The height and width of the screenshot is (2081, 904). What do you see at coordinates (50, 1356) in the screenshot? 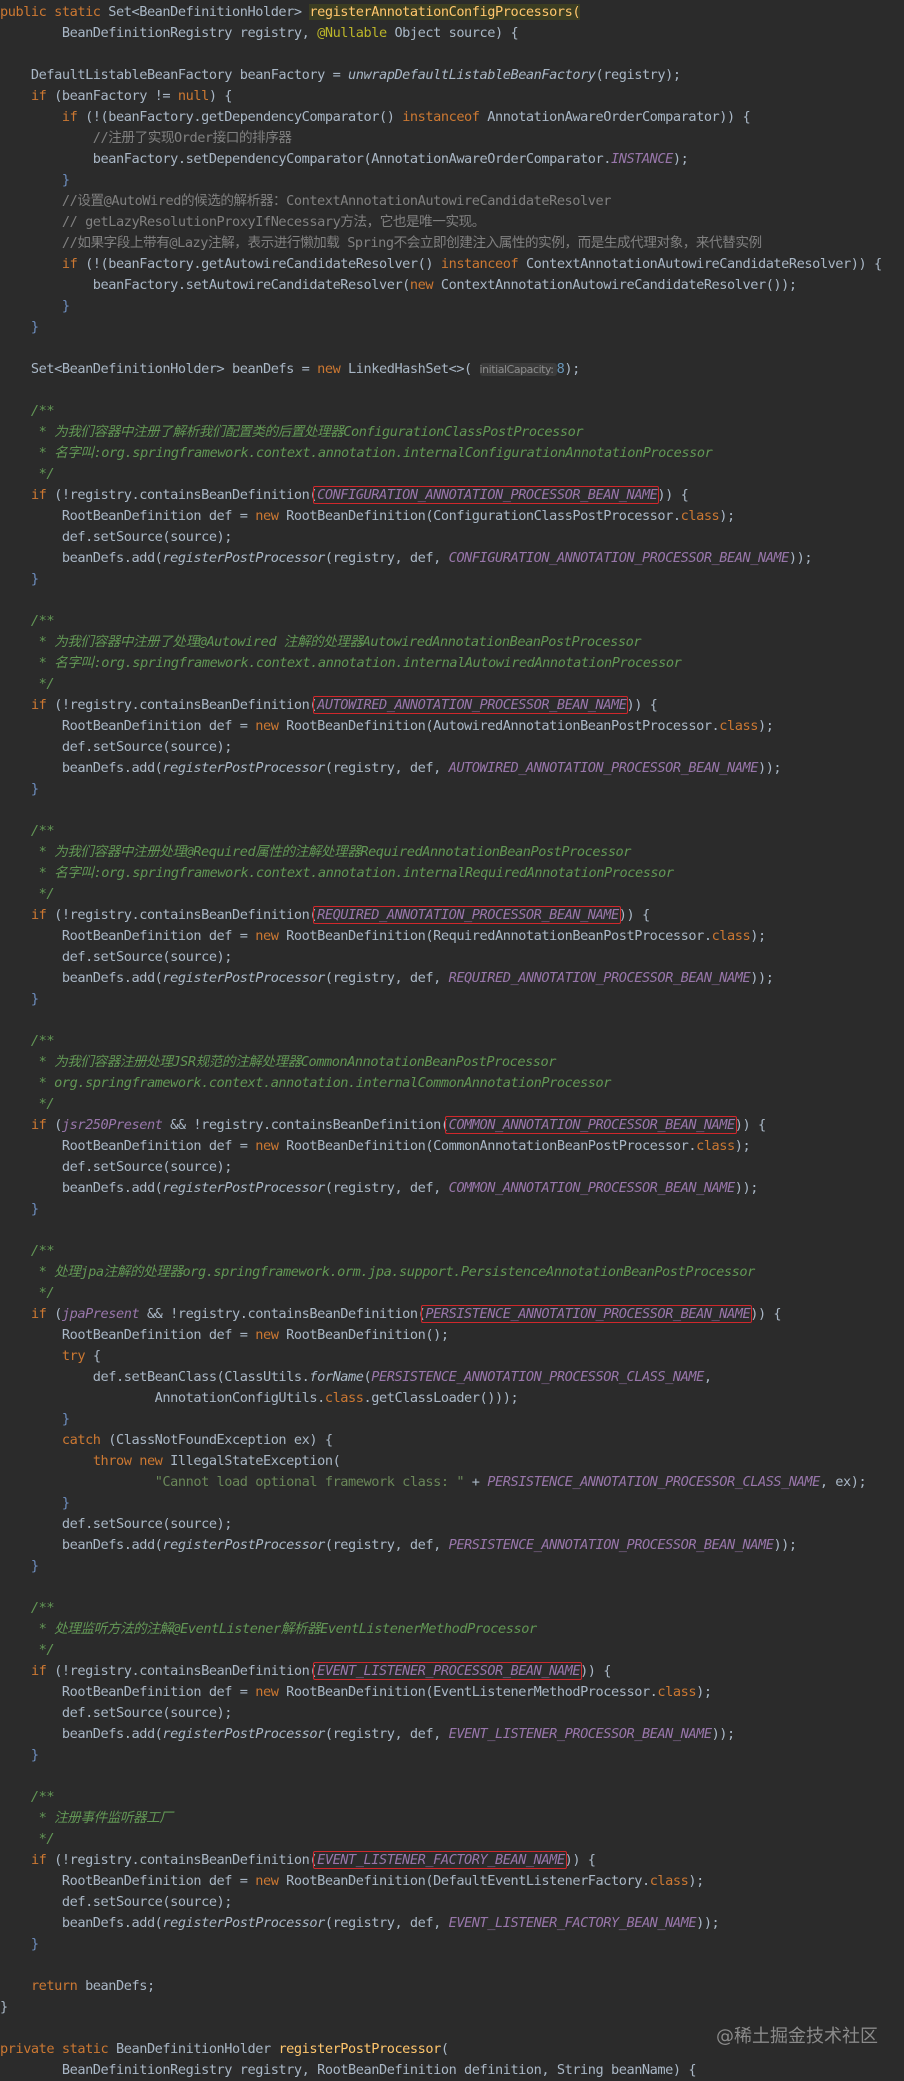
I see `code-line: try {` at bounding box center [50, 1356].